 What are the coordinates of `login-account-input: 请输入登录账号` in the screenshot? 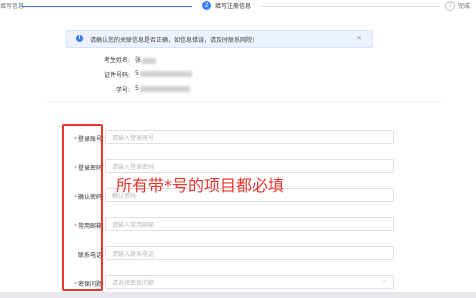 It's located at (249, 137).